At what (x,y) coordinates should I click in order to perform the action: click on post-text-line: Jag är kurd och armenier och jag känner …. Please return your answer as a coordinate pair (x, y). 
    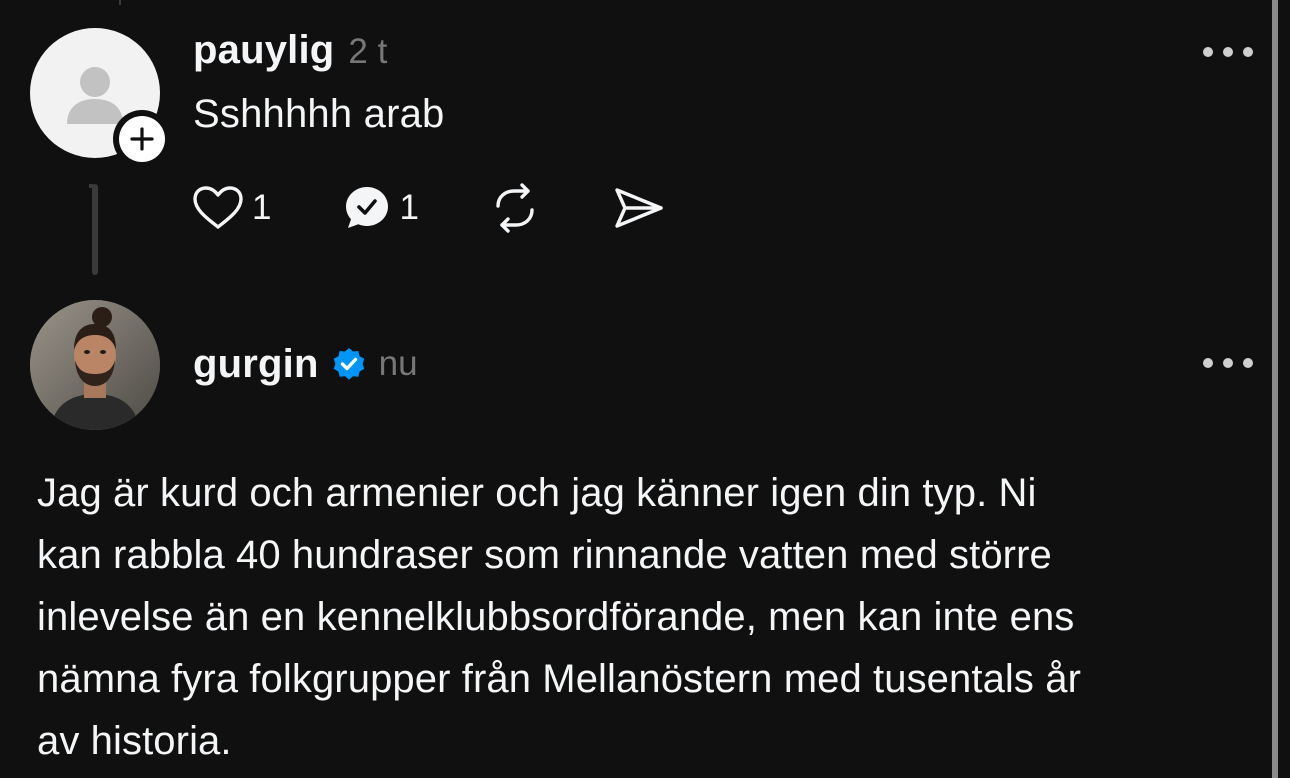
    Looking at the image, I should click on (537, 493).